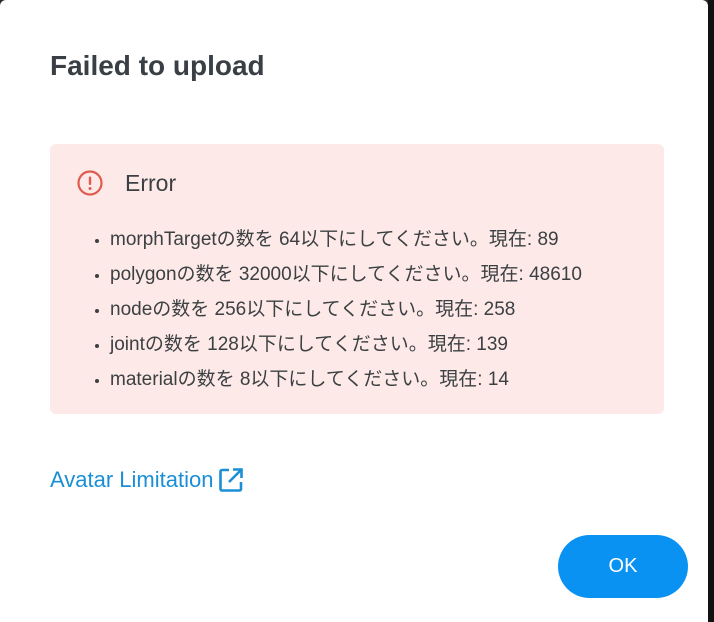 This screenshot has height=622, width=714. What do you see at coordinates (90, 183) in the screenshot?
I see `error-circle-icon` at bounding box center [90, 183].